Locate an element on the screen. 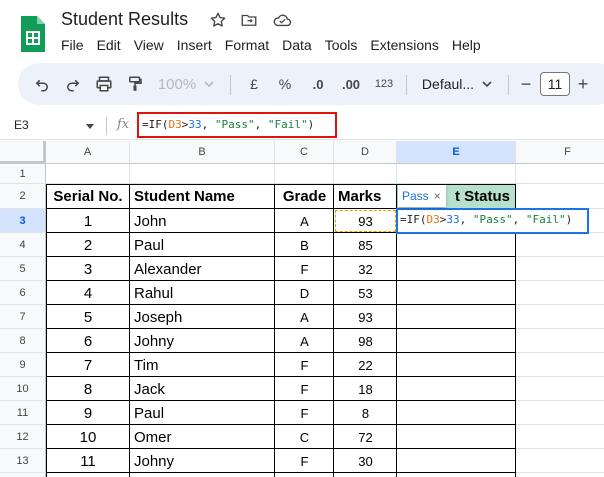 The image size is (604, 477). name-box-dropdown-icon is located at coordinates (90, 126).